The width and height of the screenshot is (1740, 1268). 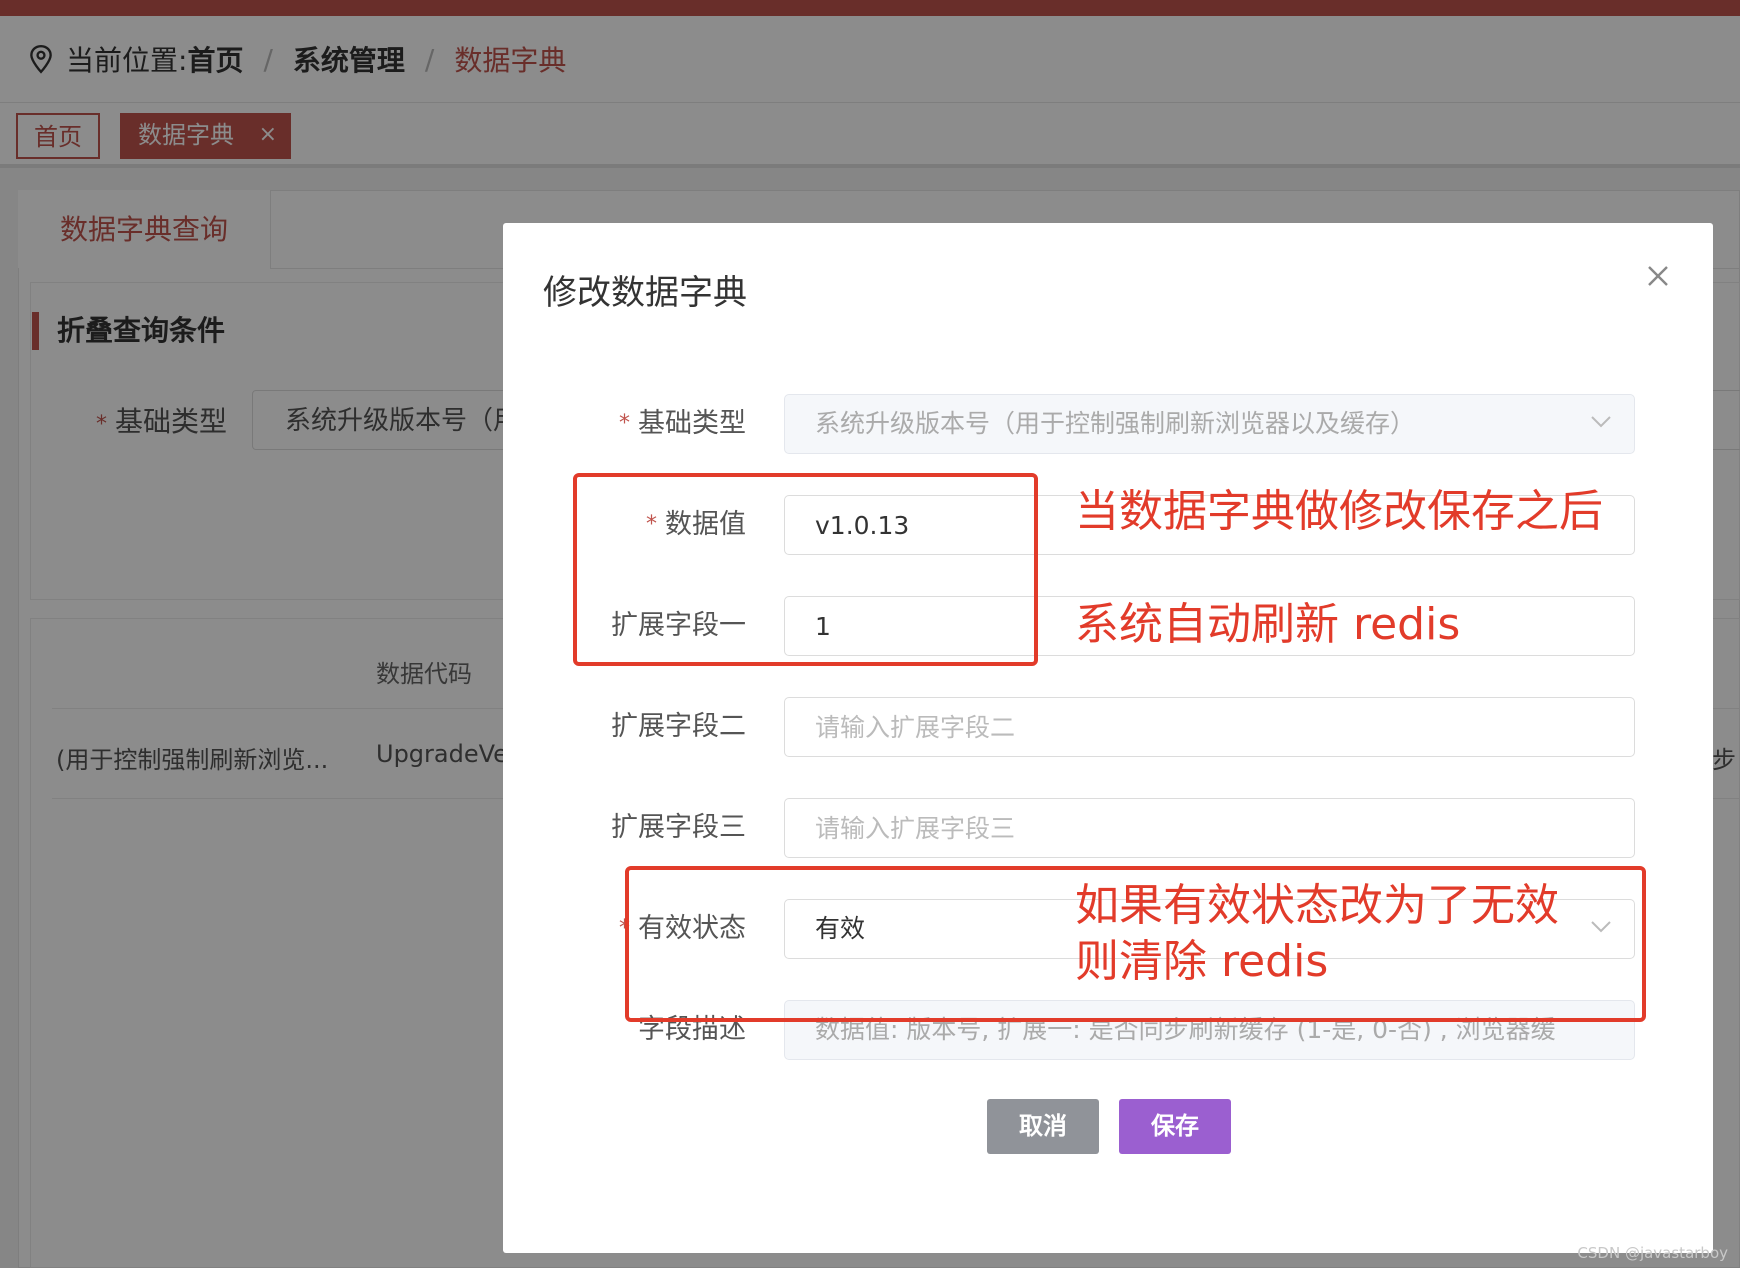 I want to click on field-row-ext3: 扩展字段三, so click(x=1108, y=828).